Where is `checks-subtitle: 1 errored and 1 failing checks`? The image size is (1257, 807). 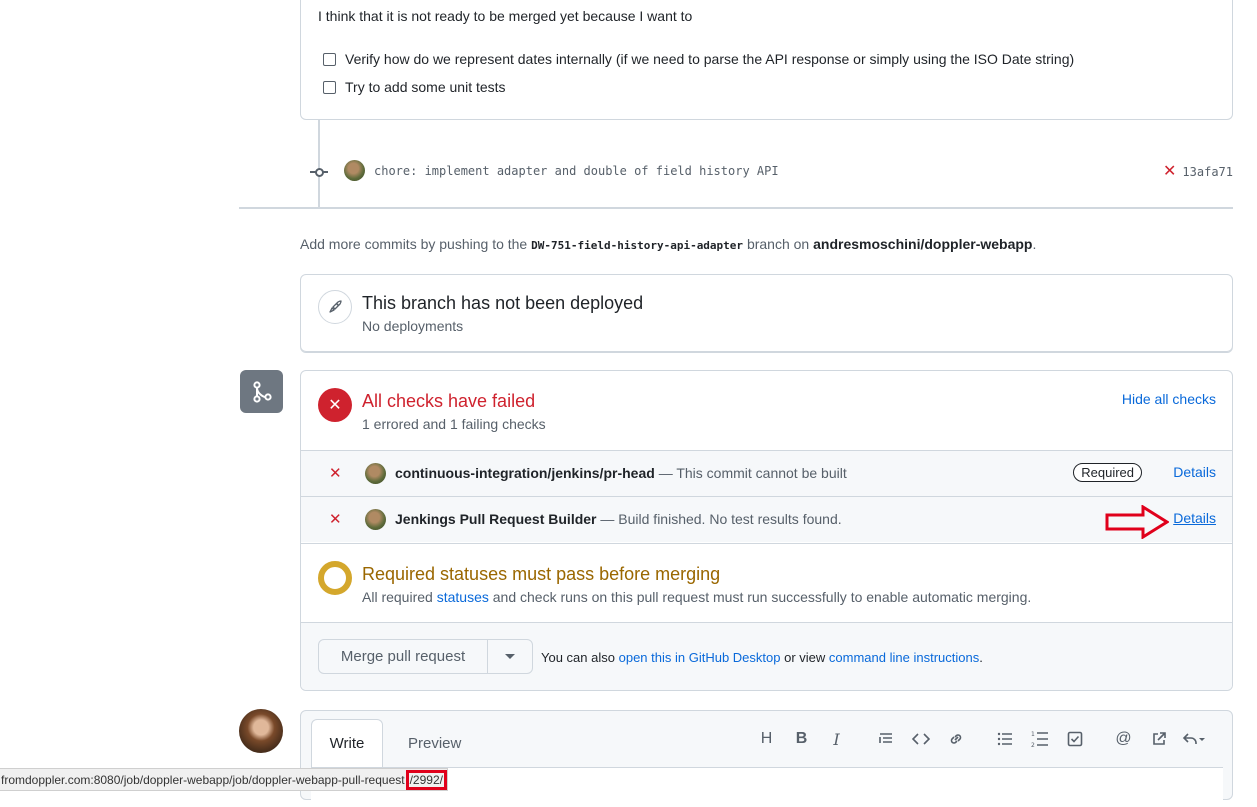 checks-subtitle: 1 errored and 1 failing checks is located at coordinates (454, 424).